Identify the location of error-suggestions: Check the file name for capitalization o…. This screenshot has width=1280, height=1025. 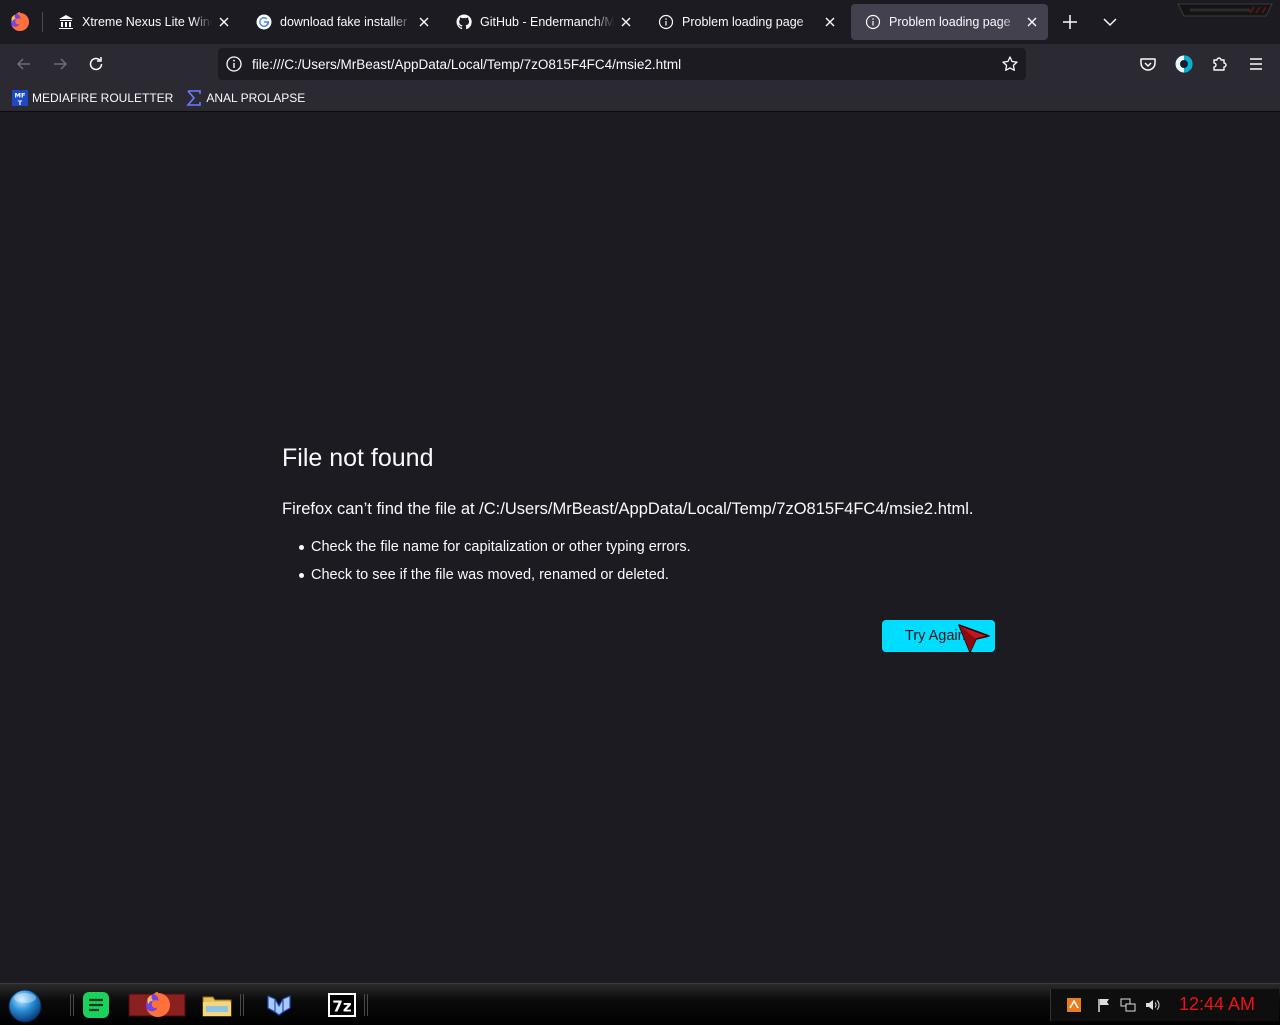
(486, 565).